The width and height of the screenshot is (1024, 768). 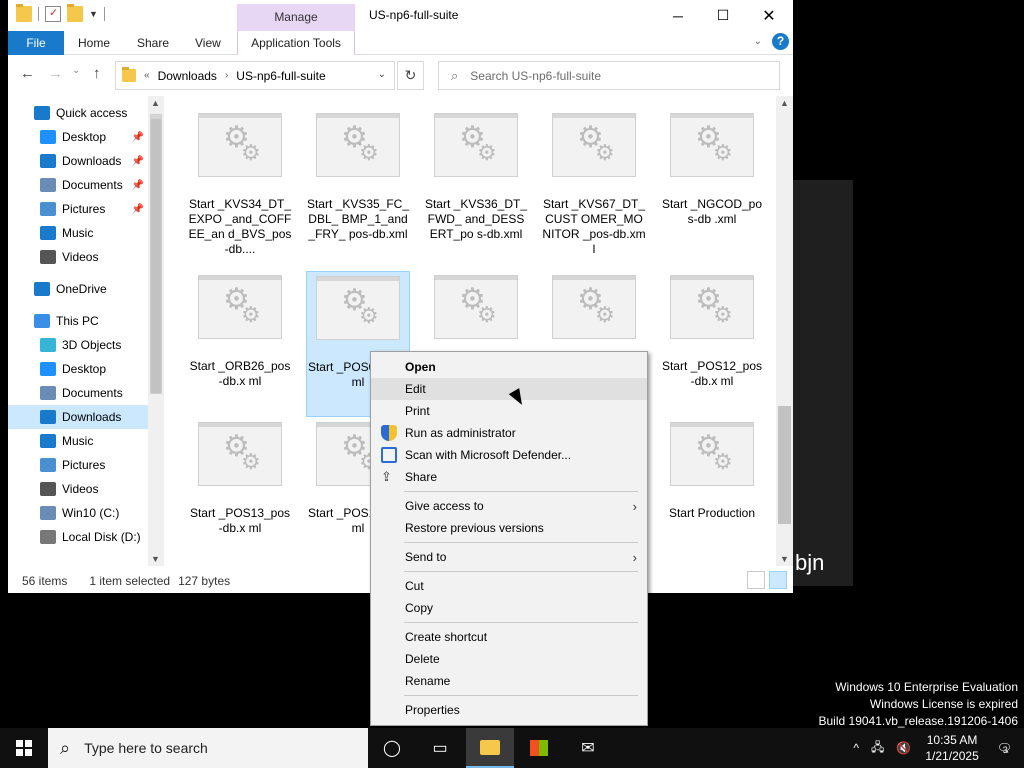 I want to click on up-arrow-icon: ↑, so click(x=97, y=73).